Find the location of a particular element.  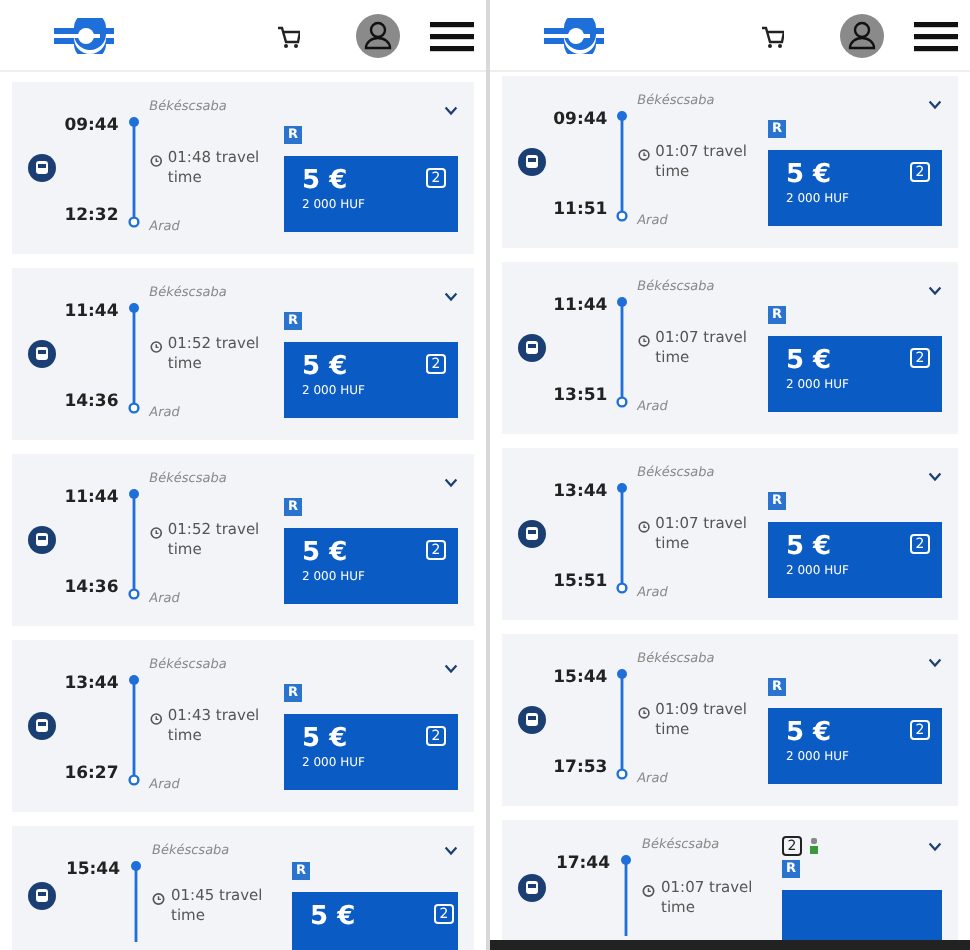

arrival-time: 12:32 is located at coordinates (91, 217).